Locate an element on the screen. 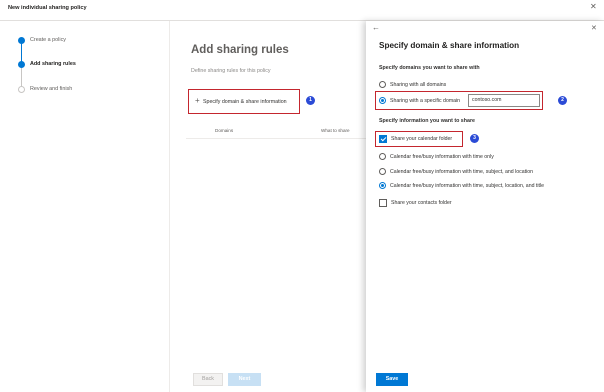  step-review-finish: Review and finish is located at coordinates (51, 89).